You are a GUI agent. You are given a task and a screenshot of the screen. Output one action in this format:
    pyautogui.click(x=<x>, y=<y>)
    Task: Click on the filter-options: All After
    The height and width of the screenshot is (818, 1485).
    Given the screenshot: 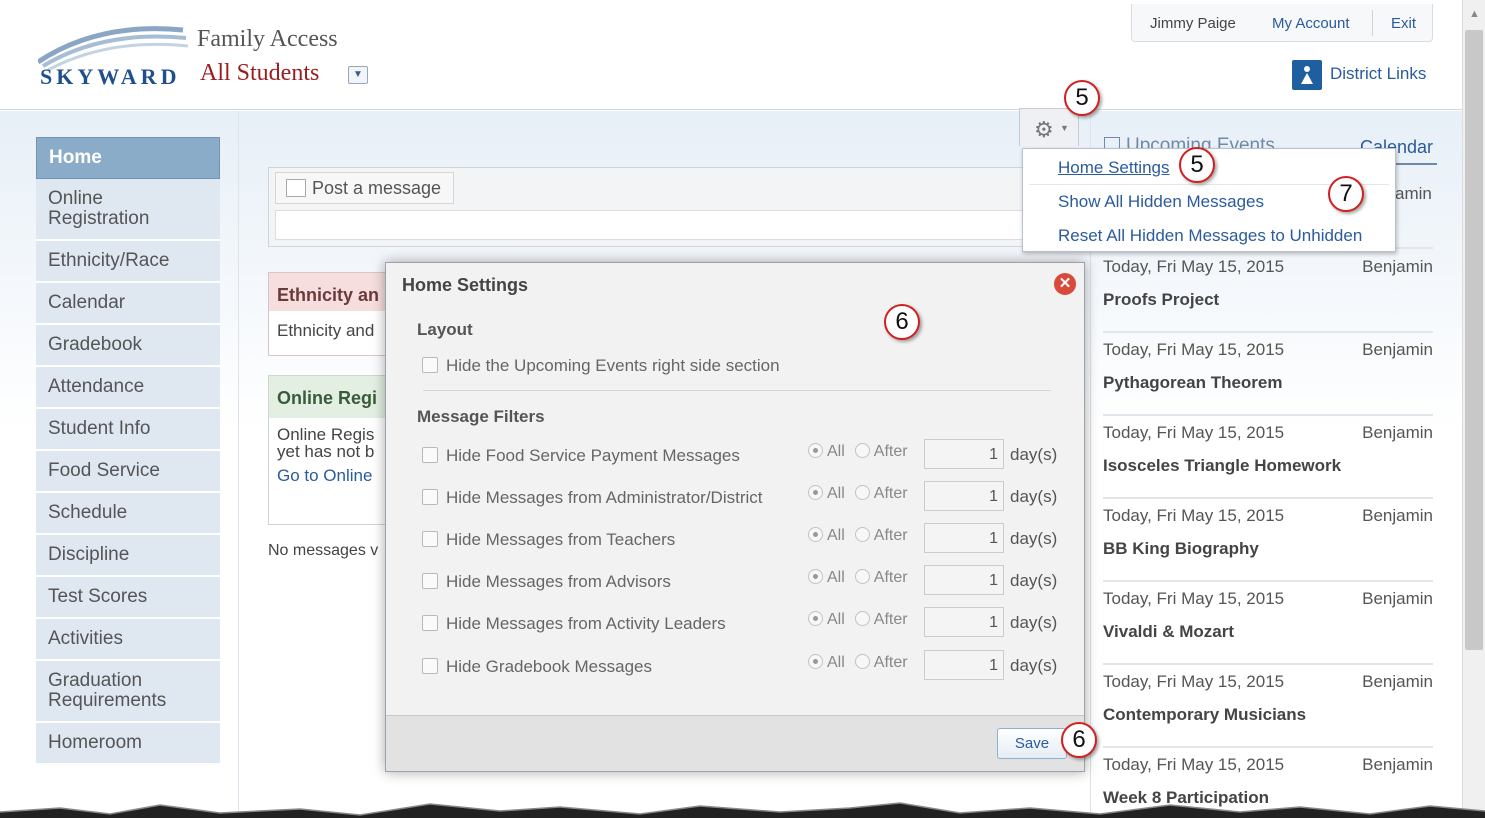 What is the action you would take?
    pyautogui.click(x=858, y=452)
    